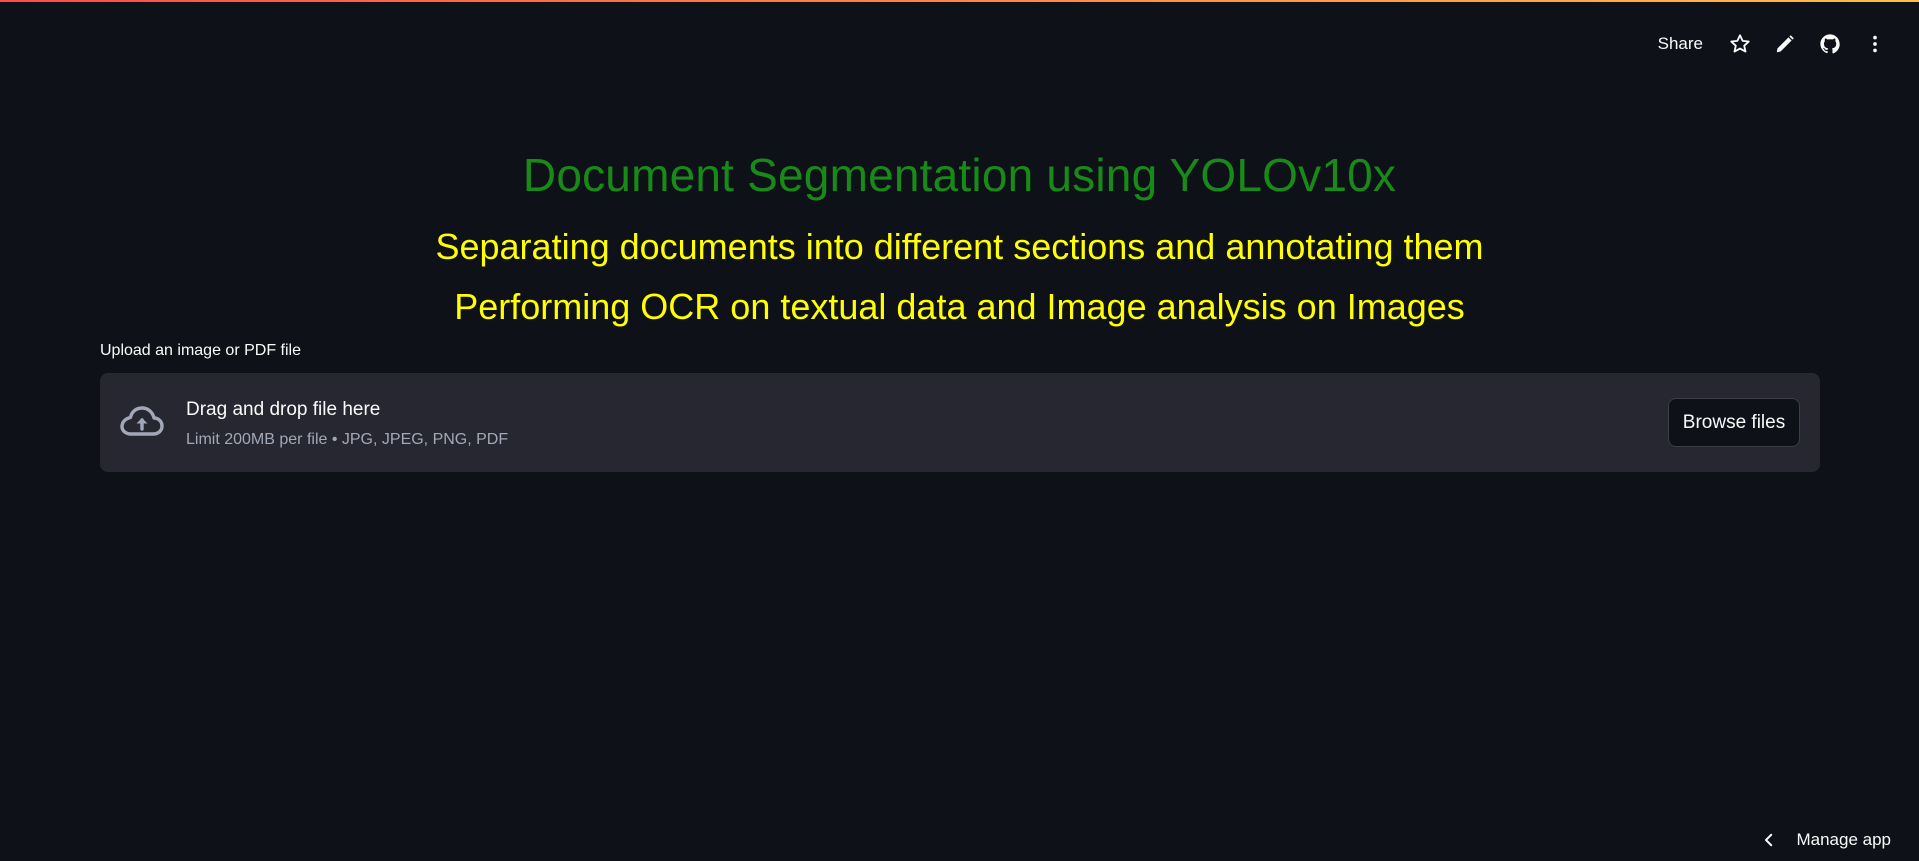 The image size is (1919, 861). I want to click on page-title: Document Segmentation using YOLOv10x, so click(959, 175).